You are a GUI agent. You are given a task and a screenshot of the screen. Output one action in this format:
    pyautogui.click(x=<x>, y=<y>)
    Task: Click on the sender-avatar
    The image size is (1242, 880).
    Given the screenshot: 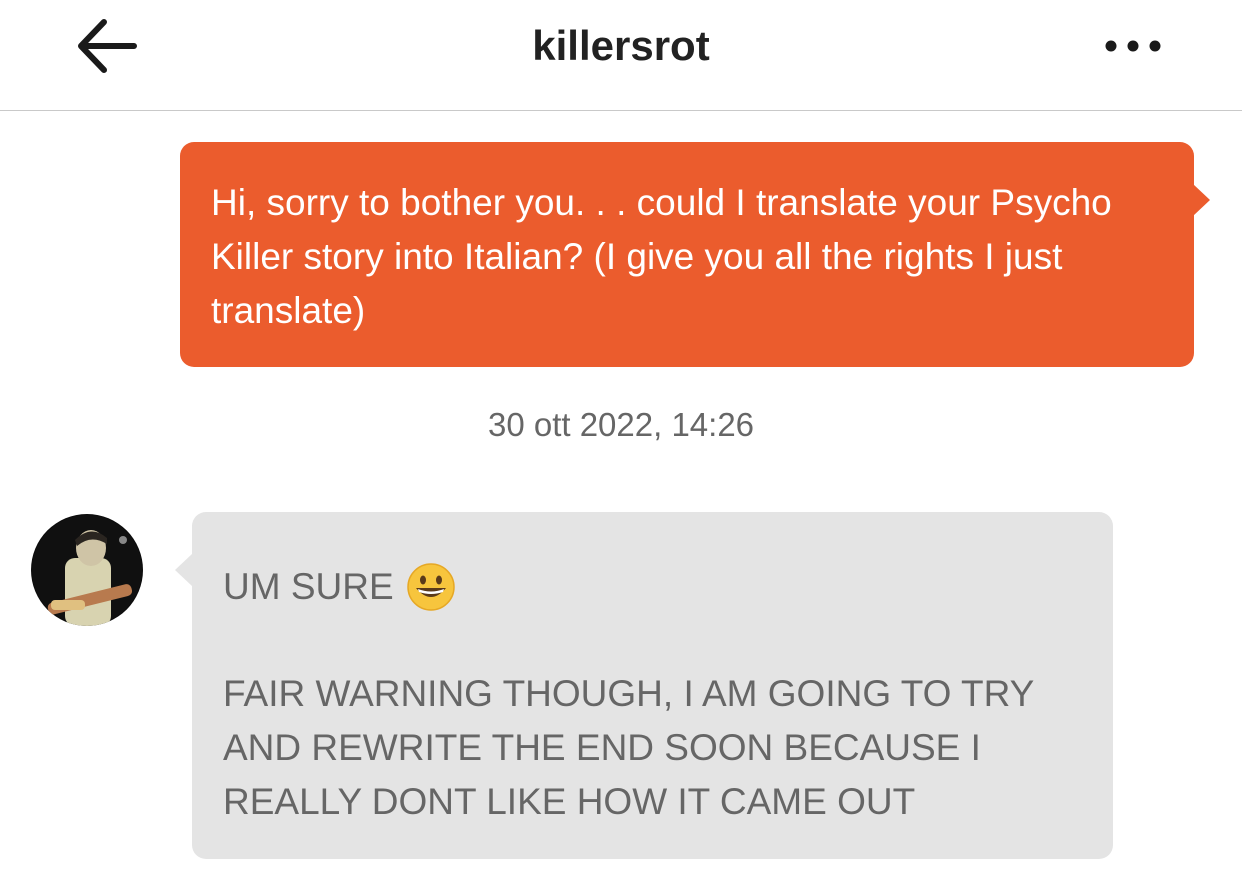 What is the action you would take?
    pyautogui.click(x=87, y=570)
    